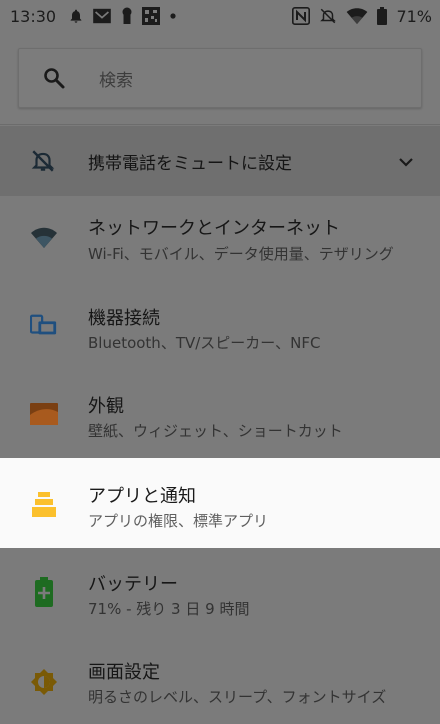 This screenshot has width=440, height=724. What do you see at coordinates (44, 326) in the screenshot?
I see `devices-icon` at bounding box center [44, 326].